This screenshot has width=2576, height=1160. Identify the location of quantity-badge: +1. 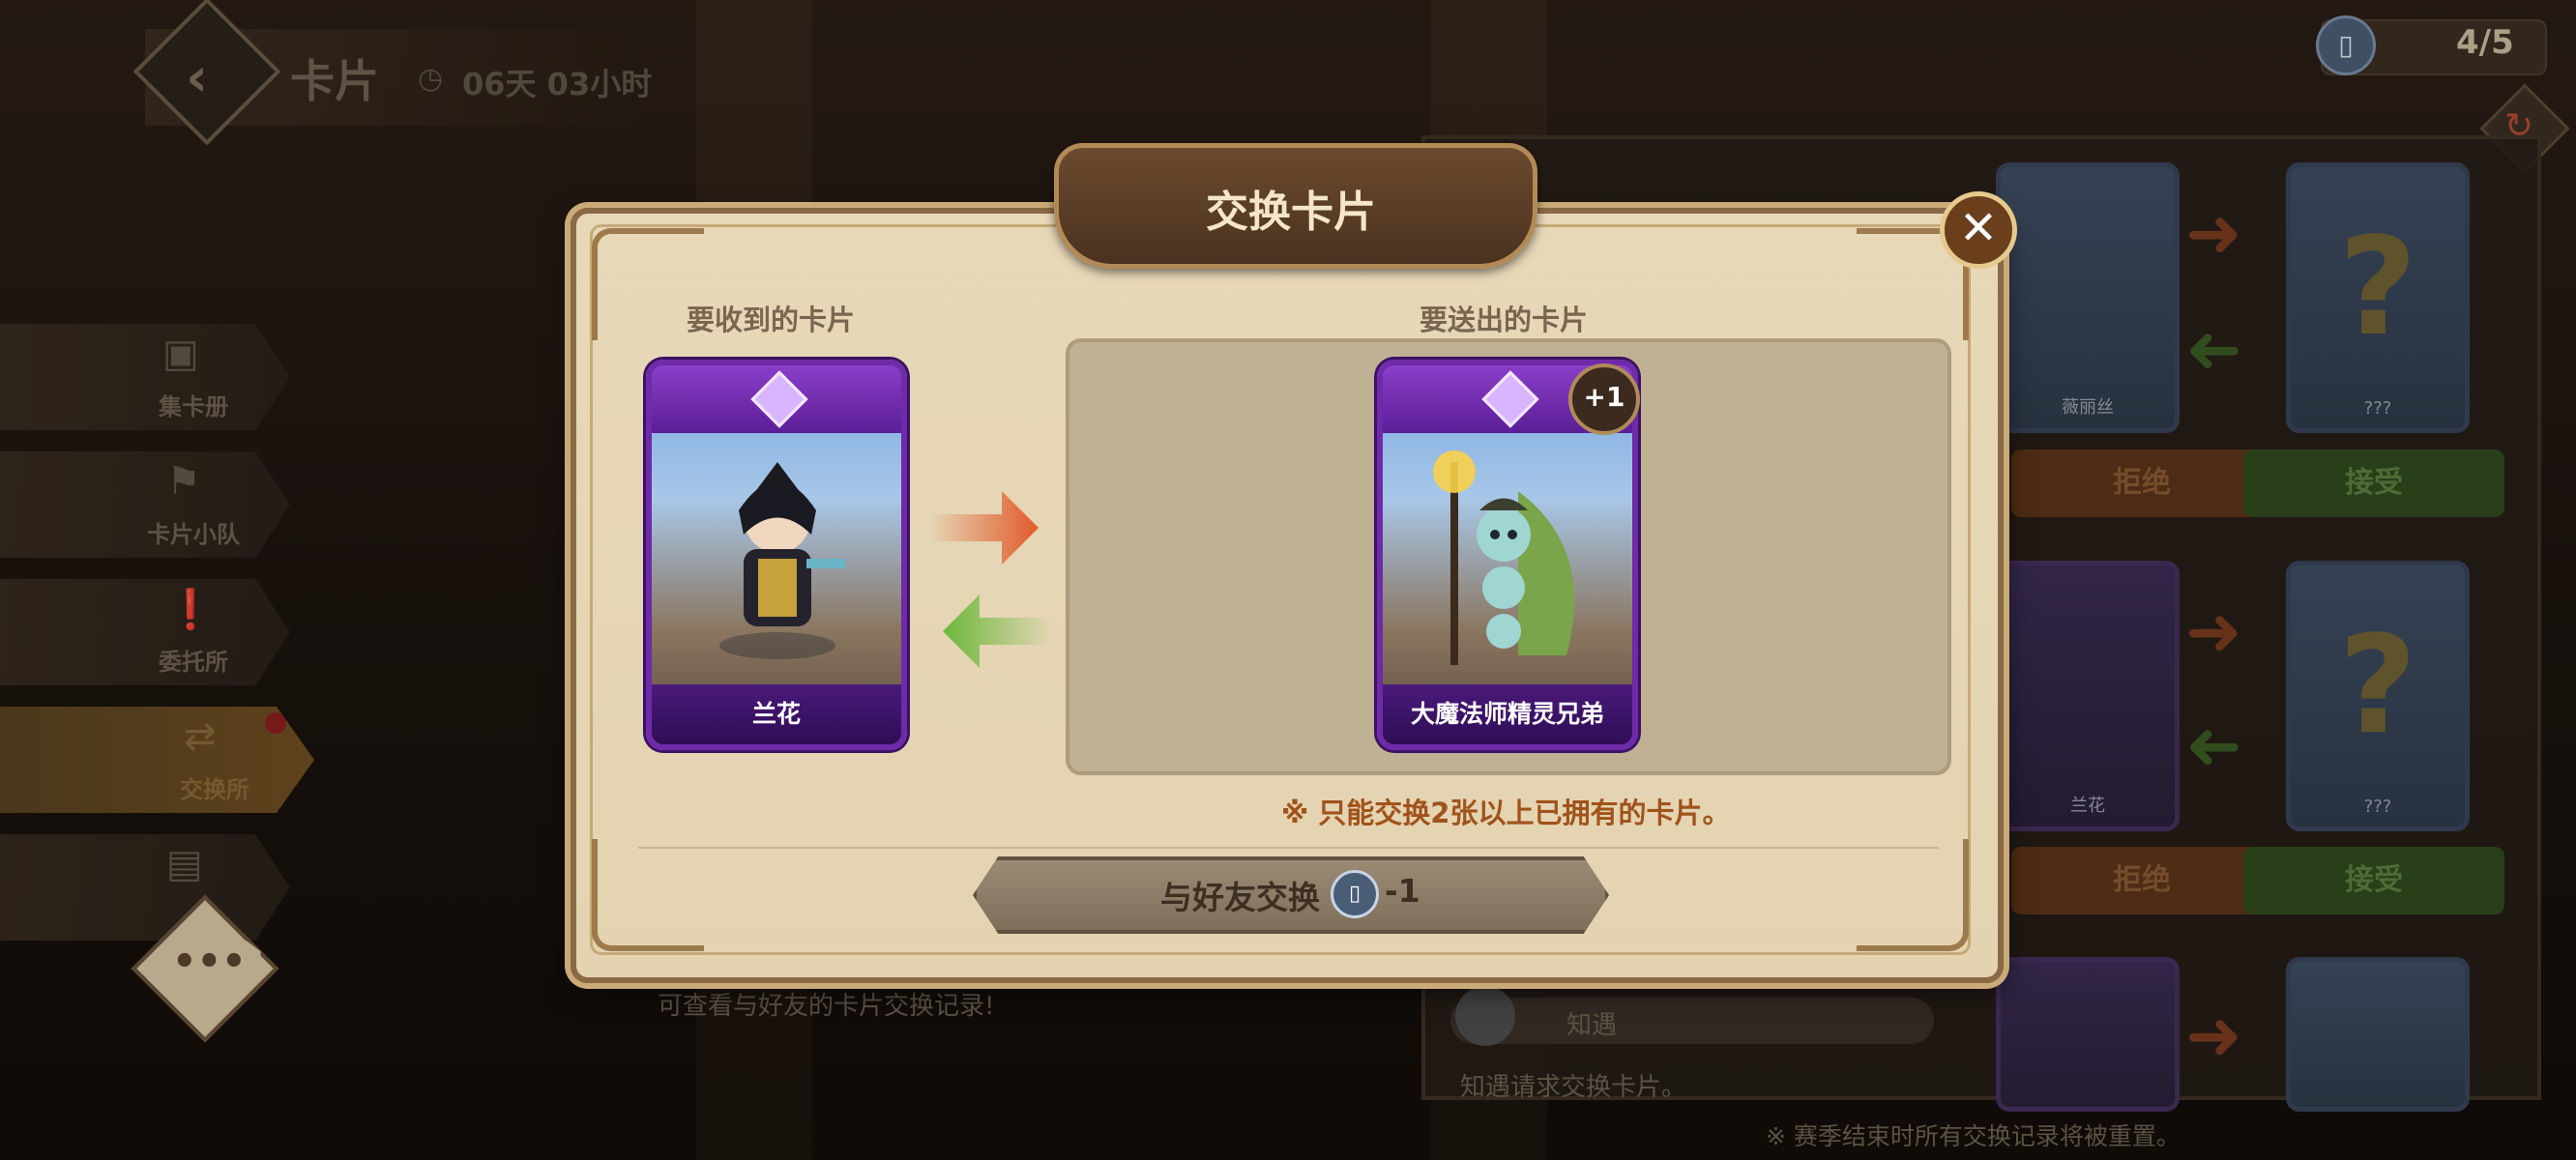
(1604, 399).